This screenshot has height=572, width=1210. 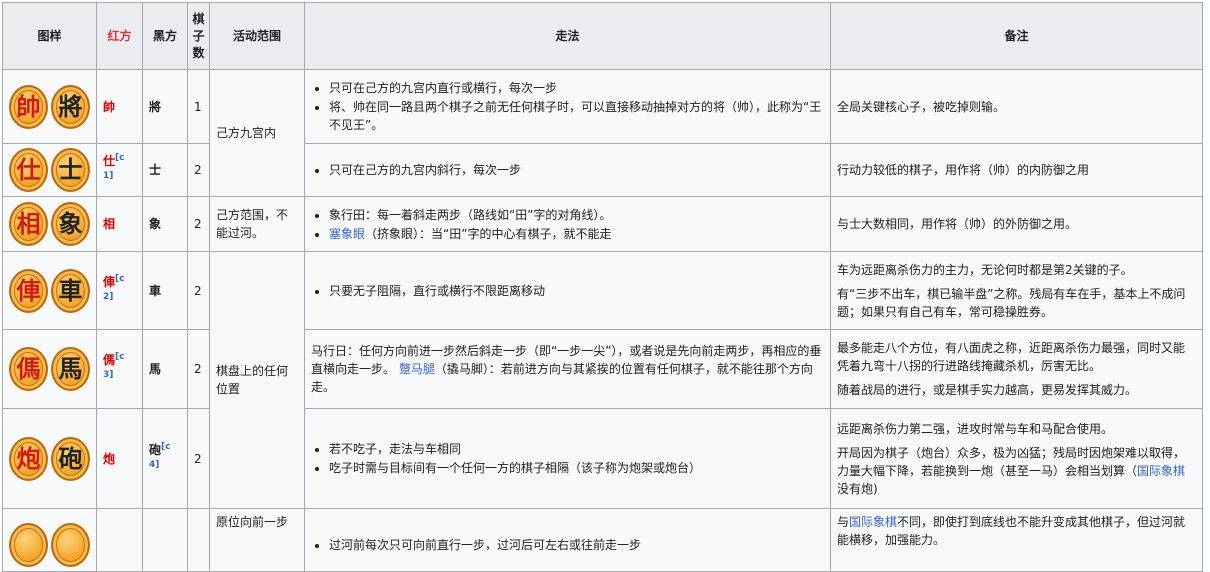 What do you see at coordinates (49, 36) in the screenshot?
I see `header-pattern: 图样` at bounding box center [49, 36].